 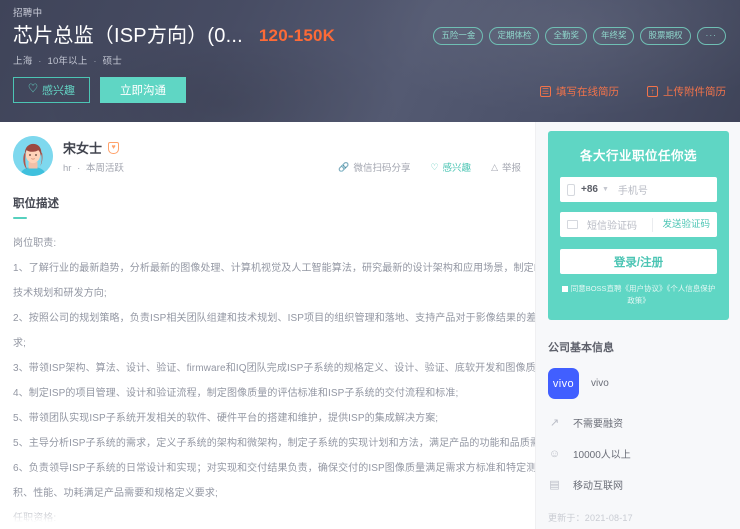 I want to click on wechat-share-action: 🔗 微信扫码分享, so click(x=374, y=167).